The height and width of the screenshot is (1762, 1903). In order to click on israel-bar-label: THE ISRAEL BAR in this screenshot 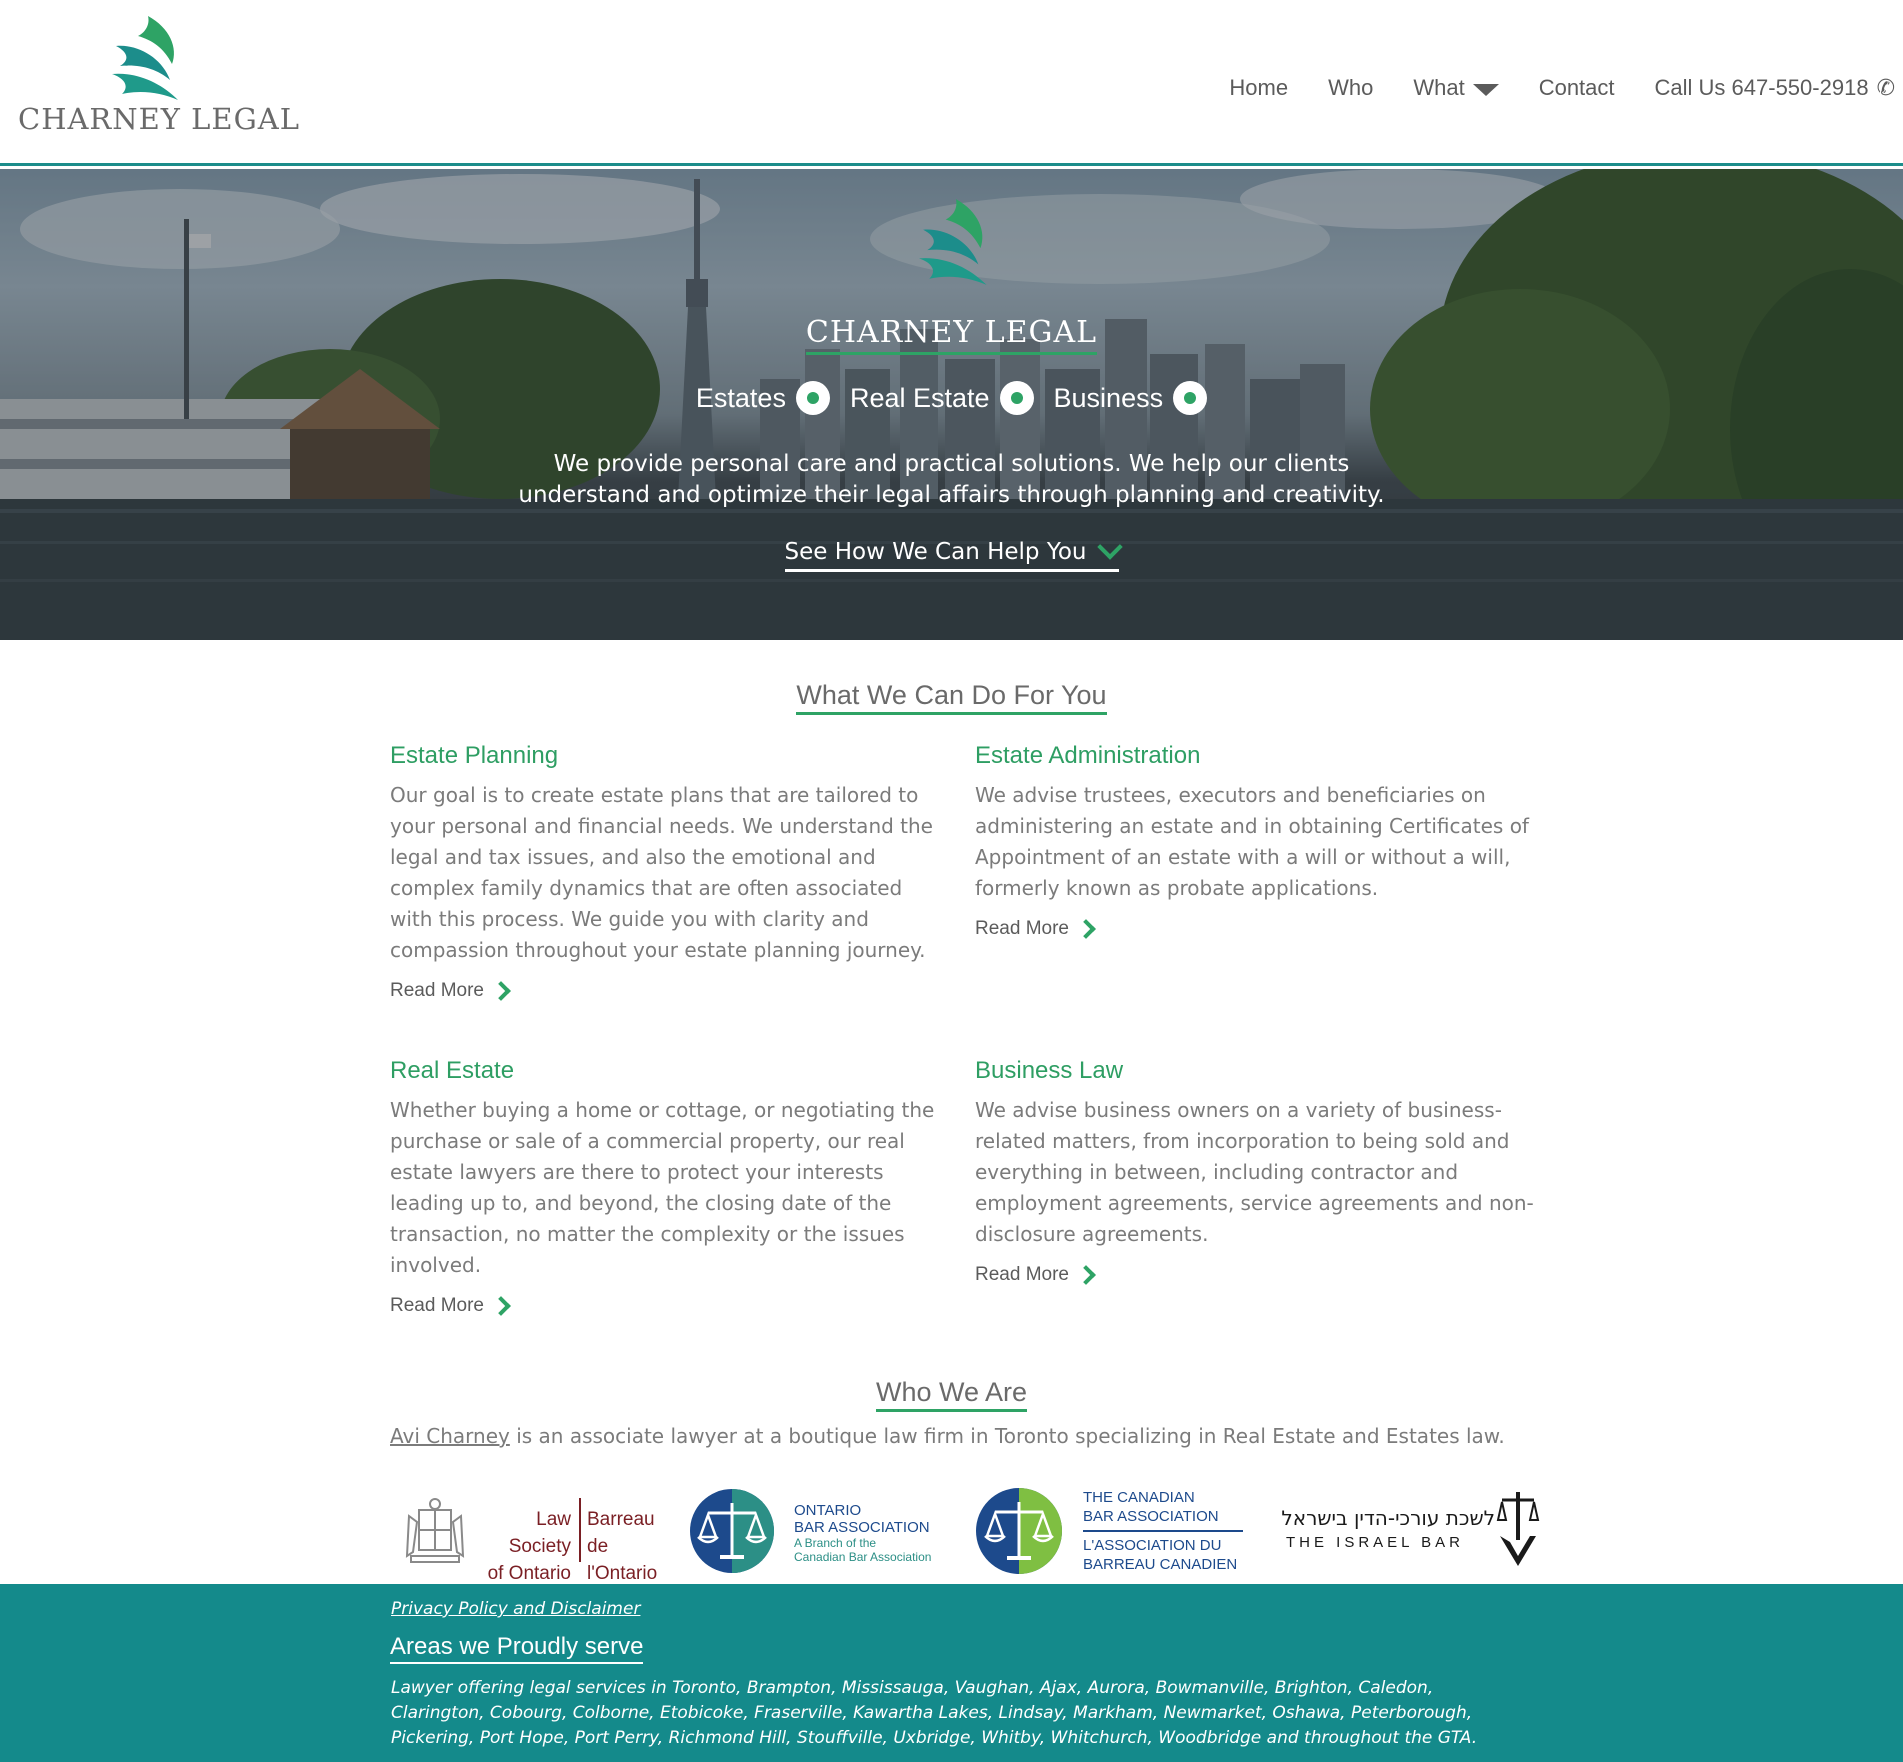, I will do `click(1375, 1542)`.